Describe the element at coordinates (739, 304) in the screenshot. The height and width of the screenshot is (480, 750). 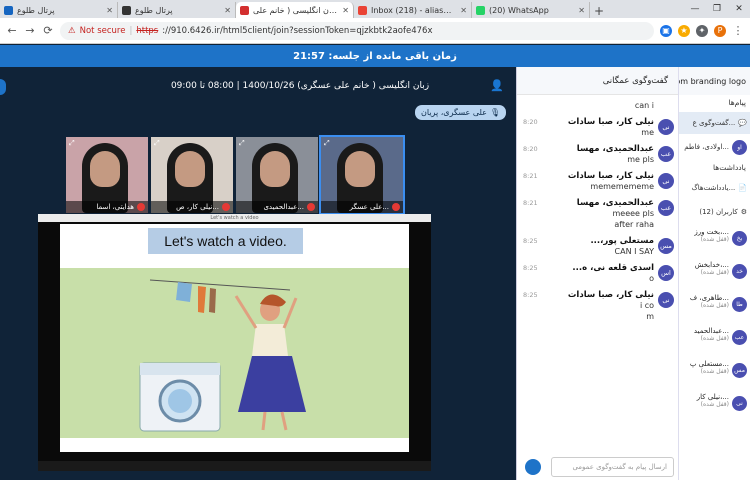
I see `avatar: طا` at that location.